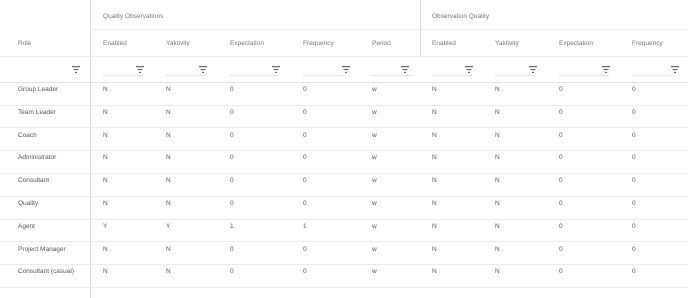 Image resolution: width=688 pixels, height=298 pixels. What do you see at coordinates (381, 43) in the screenshot?
I see `column-header-qo-period: Period` at bounding box center [381, 43].